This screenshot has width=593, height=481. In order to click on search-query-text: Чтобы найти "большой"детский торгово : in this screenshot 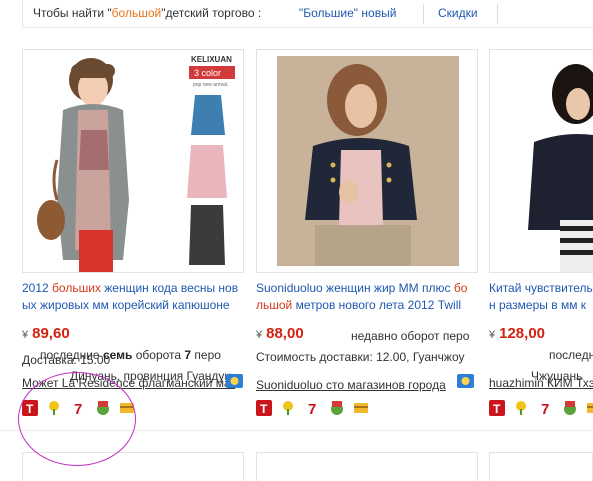, I will do `click(147, 13)`.